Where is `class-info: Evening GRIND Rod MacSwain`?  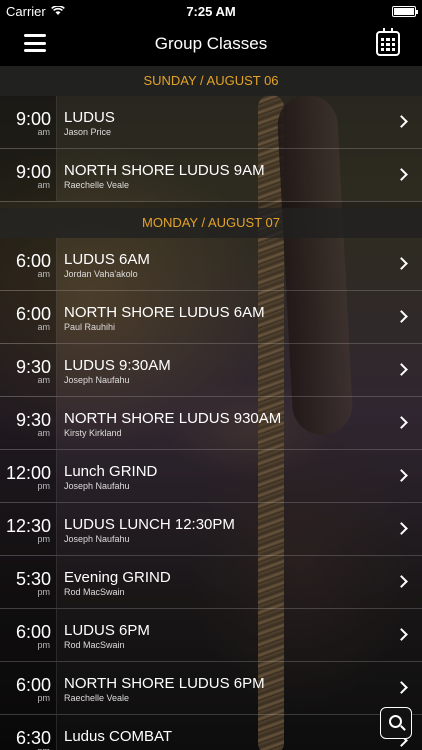 class-info: Evening GRIND Rod MacSwain is located at coordinates (114, 582).